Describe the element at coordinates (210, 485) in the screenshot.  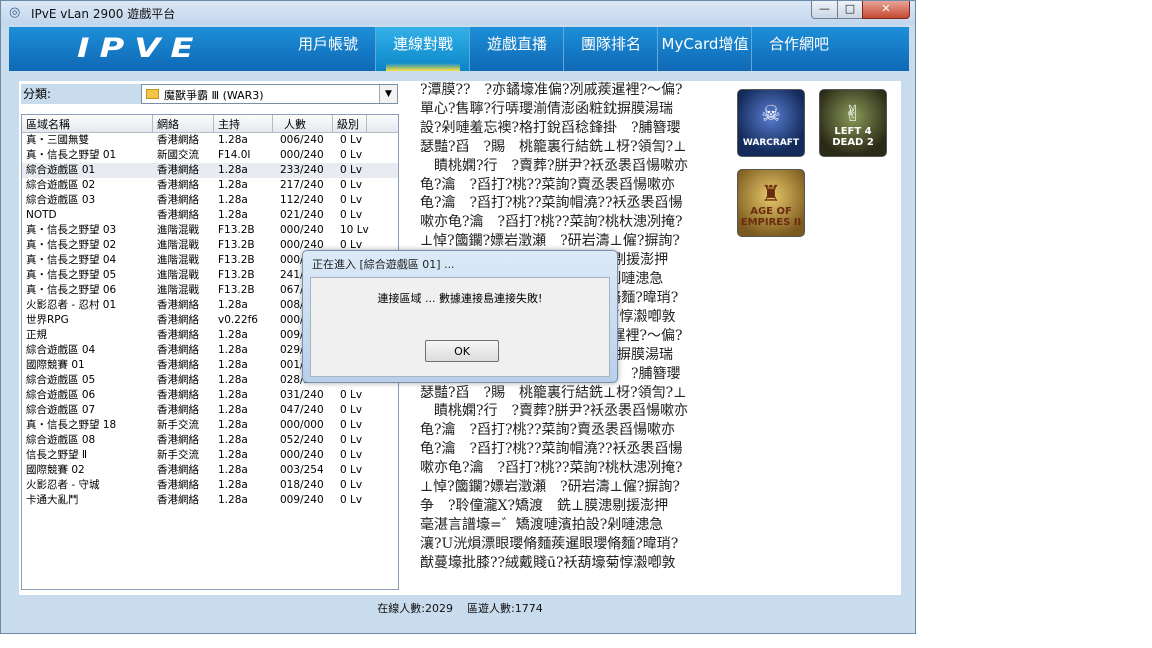
I see `table-row: 火影忍者 - 守城 香港網絡 1.28a 018/240 0 Lv` at that location.